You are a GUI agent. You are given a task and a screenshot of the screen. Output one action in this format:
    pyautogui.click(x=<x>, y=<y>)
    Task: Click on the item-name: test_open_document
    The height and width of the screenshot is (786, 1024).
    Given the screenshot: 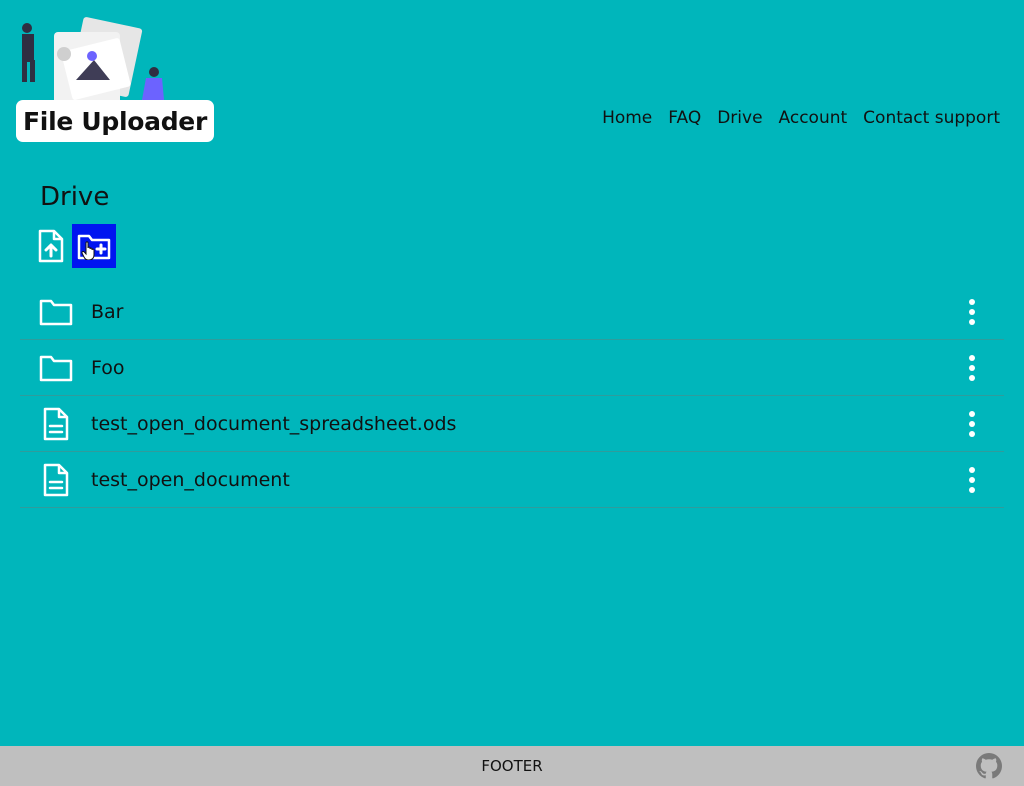 What is the action you would take?
    pyautogui.click(x=190, y=479)
    